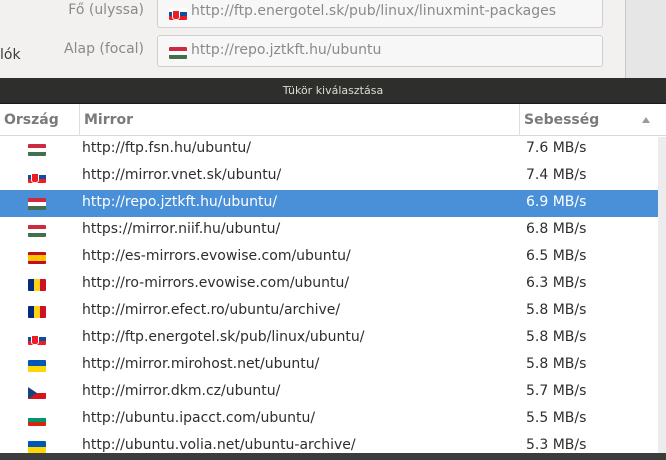 This screenshot has width=666, height=460. Describe the element at coordinates (556, 148) in the screenshot. I see `mirror-speed: 7.6 MB/s` at that location.